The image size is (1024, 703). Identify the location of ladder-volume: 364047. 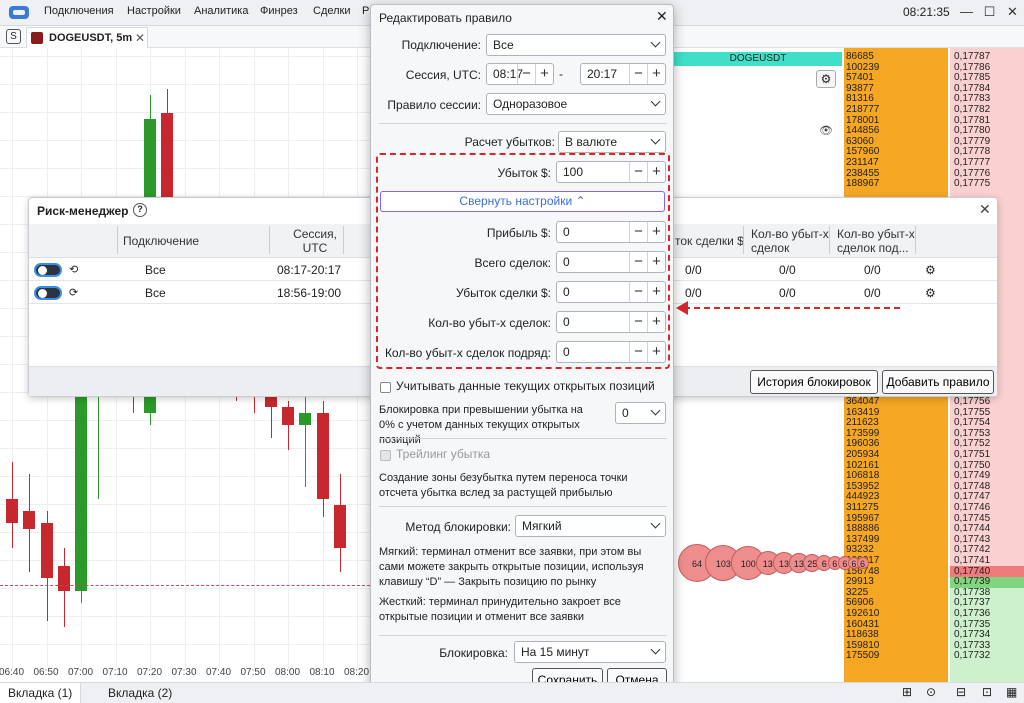
(862, 402).